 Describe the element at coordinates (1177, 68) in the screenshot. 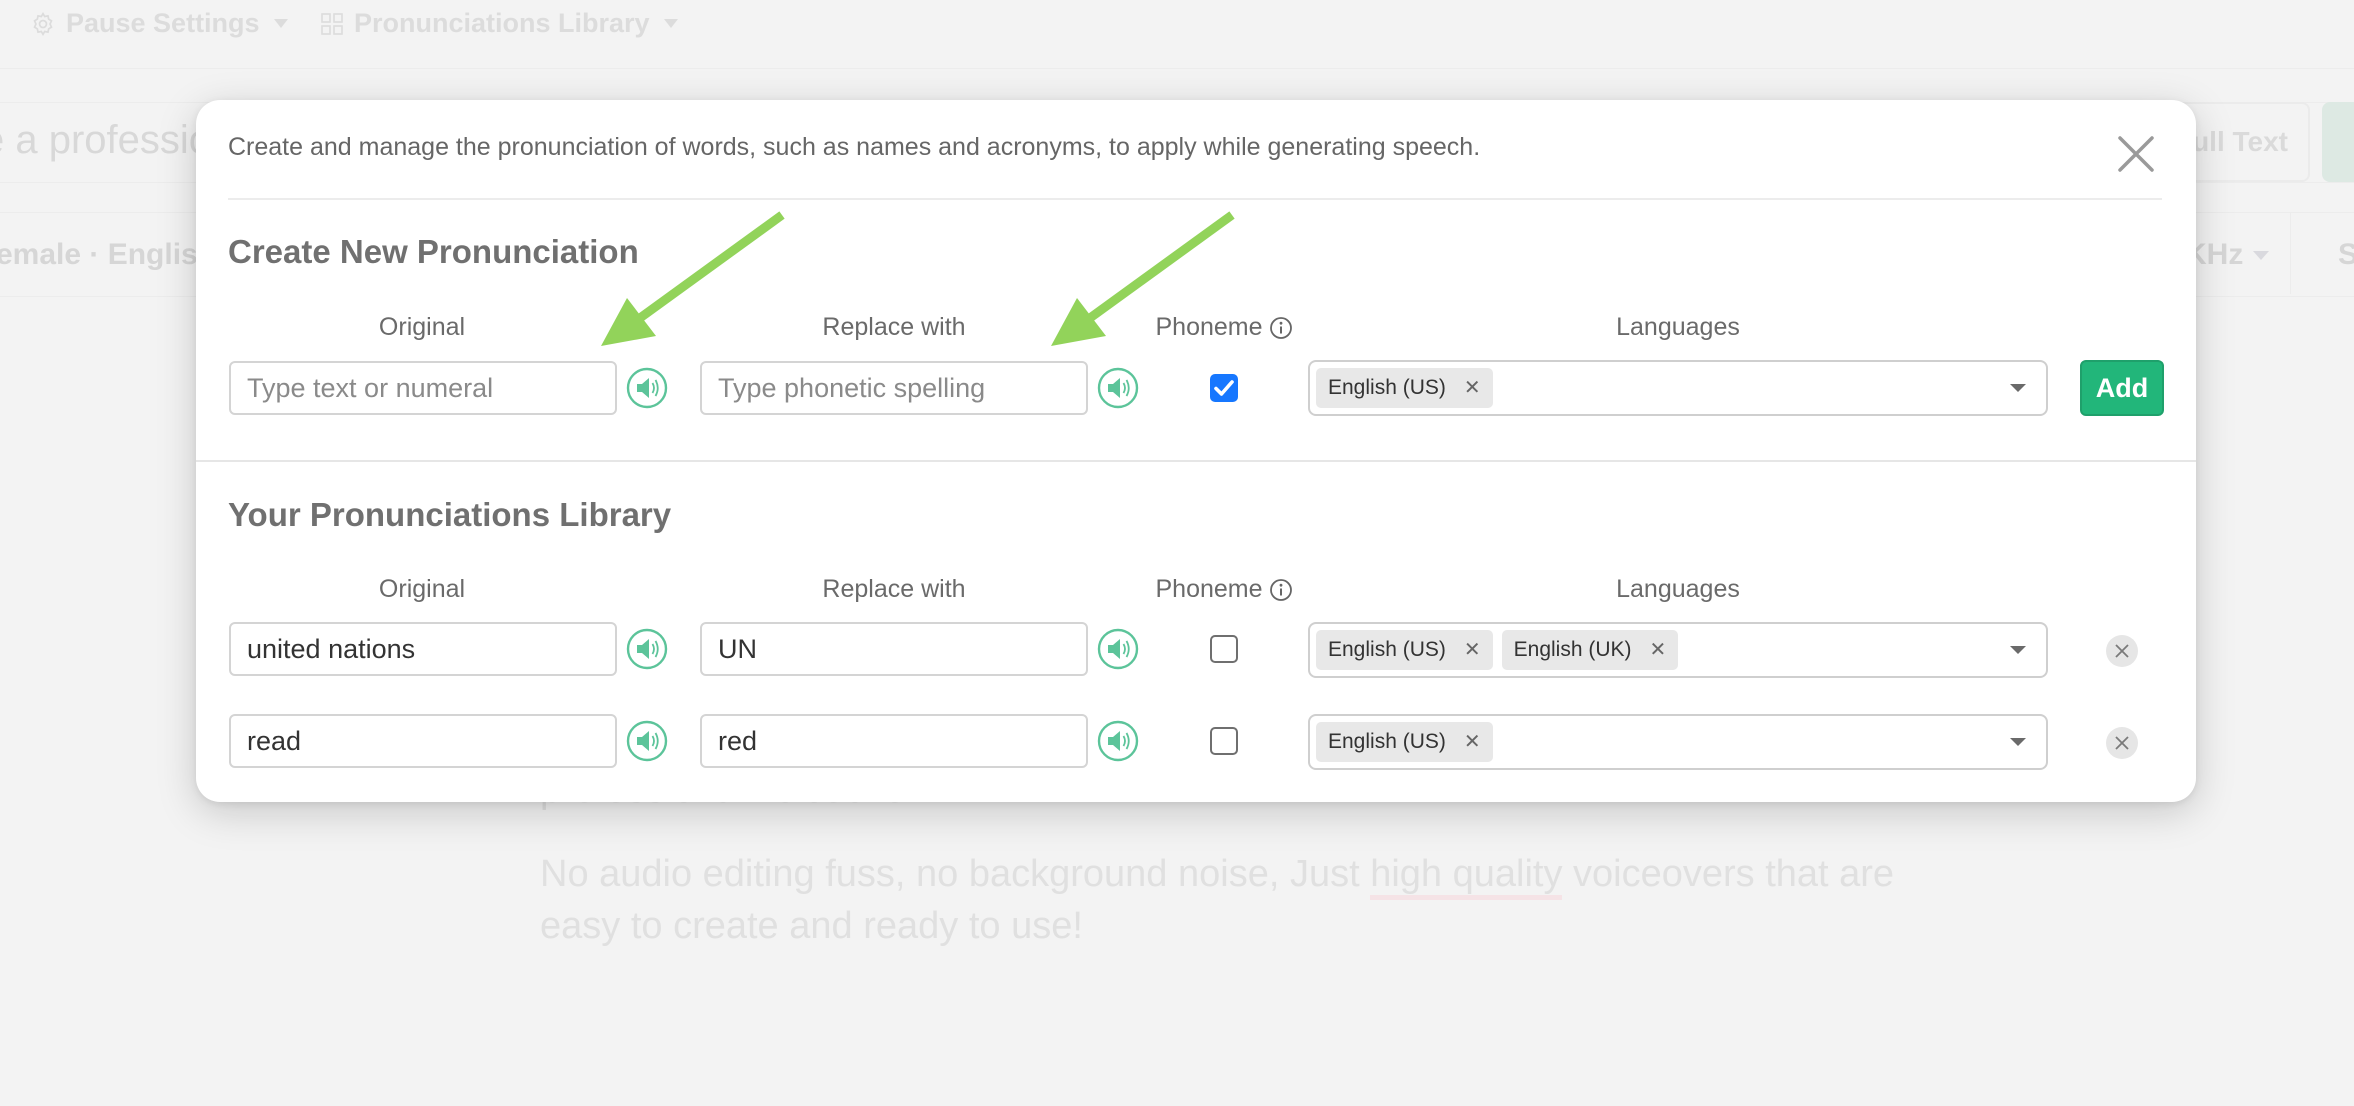

I see `background-divider` at that location.